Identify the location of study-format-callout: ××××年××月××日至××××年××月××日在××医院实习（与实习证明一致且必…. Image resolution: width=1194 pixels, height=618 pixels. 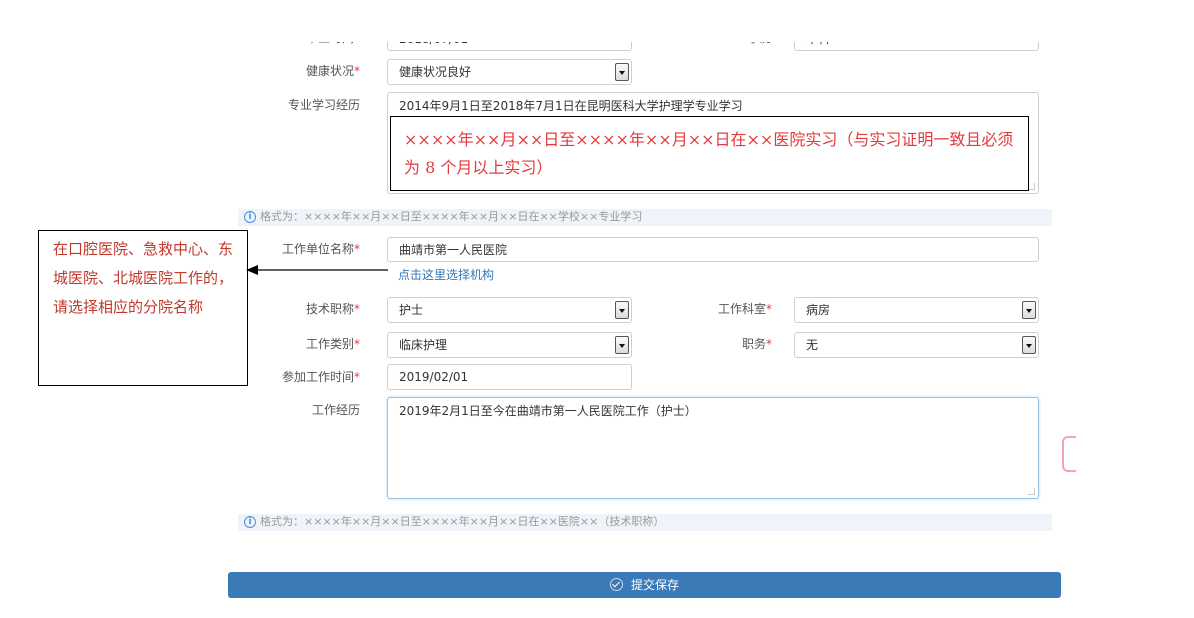
(709, 153).